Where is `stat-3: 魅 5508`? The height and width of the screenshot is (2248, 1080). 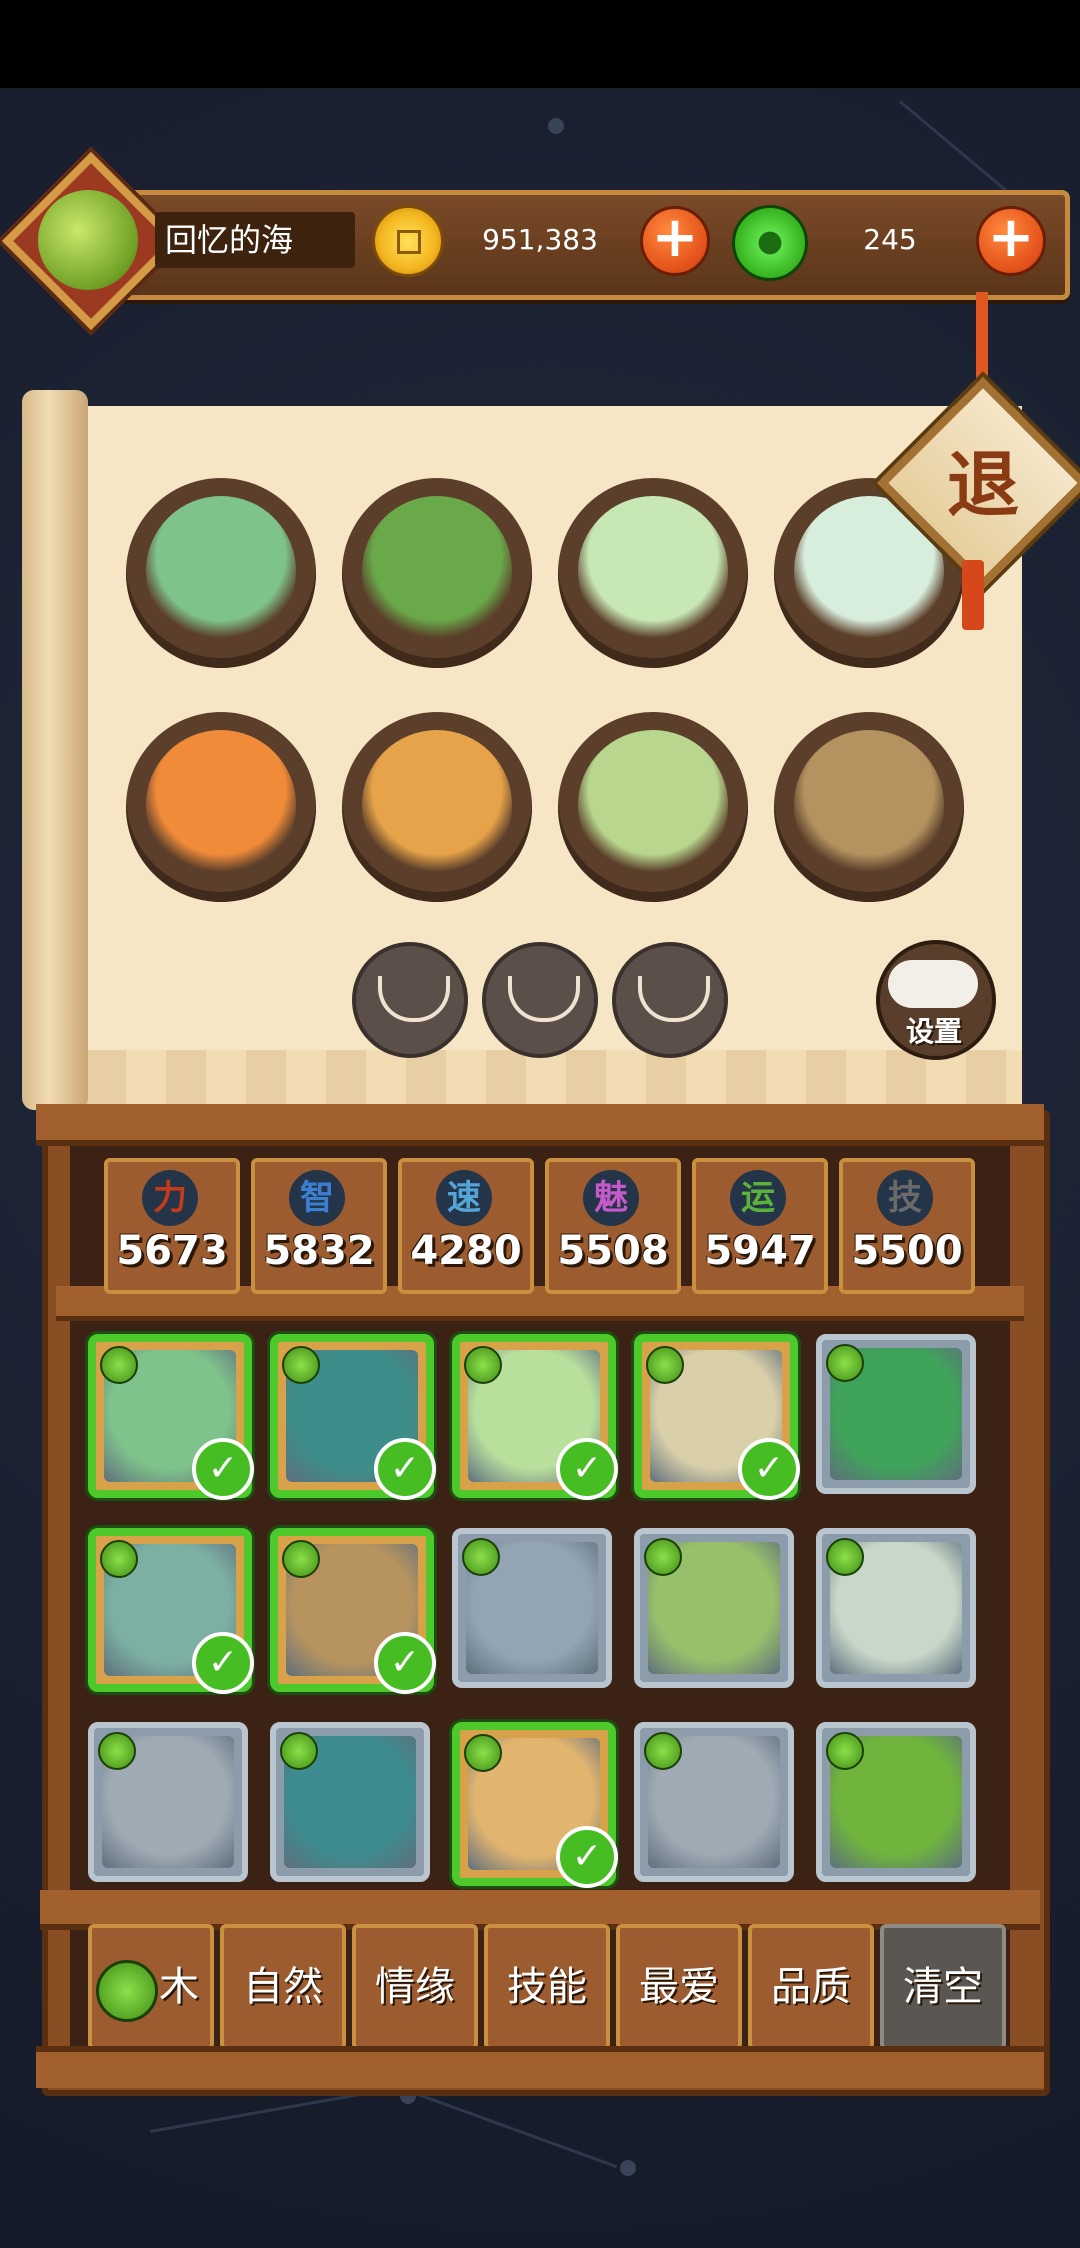
stat-3: 魅 5508 is located at coordinates (613, 1226).